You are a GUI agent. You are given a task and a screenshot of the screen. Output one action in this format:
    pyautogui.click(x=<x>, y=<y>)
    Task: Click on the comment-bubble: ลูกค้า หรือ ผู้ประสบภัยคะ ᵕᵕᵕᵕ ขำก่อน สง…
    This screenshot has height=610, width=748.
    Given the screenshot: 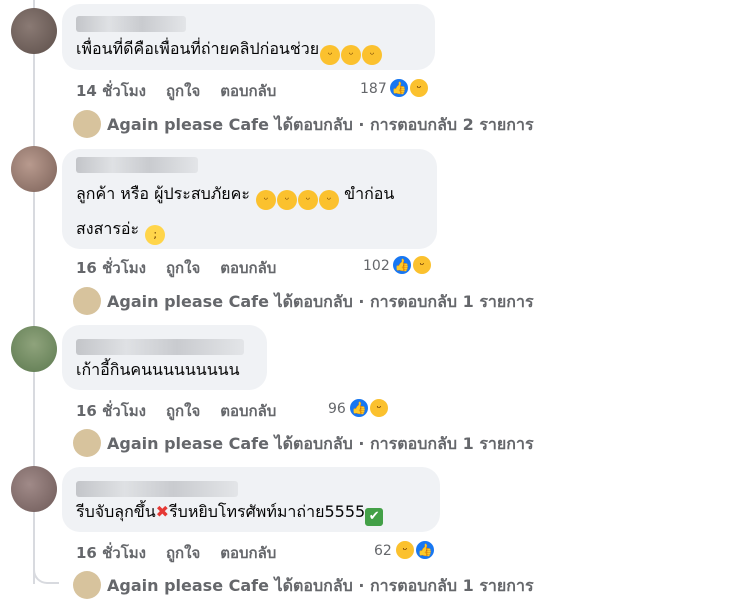 What is the action you would take?
    pyautogui.click(x=249, y=199)
    